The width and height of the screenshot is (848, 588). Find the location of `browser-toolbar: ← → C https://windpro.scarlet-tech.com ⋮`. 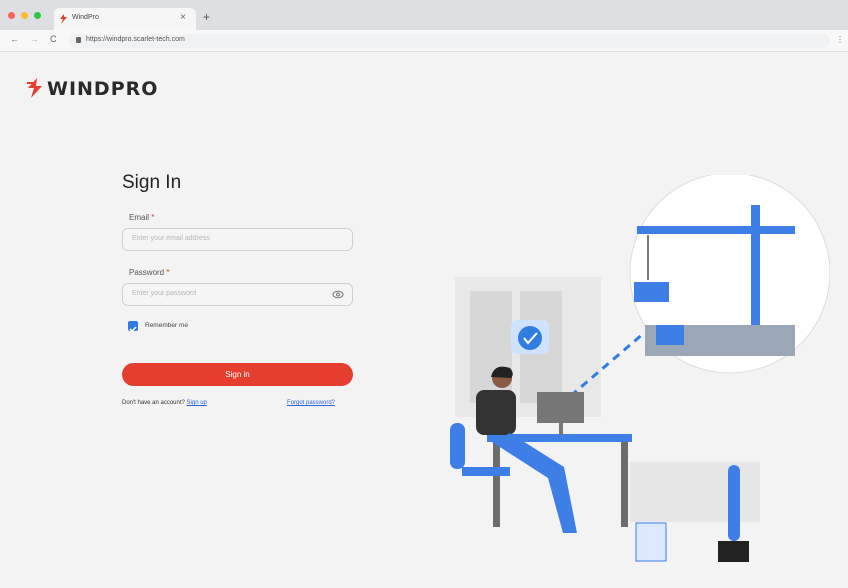

browser-toolbar: ← → C https://windpro.scarlet-tech.com ⋮ is located at coordinates (424, 41).